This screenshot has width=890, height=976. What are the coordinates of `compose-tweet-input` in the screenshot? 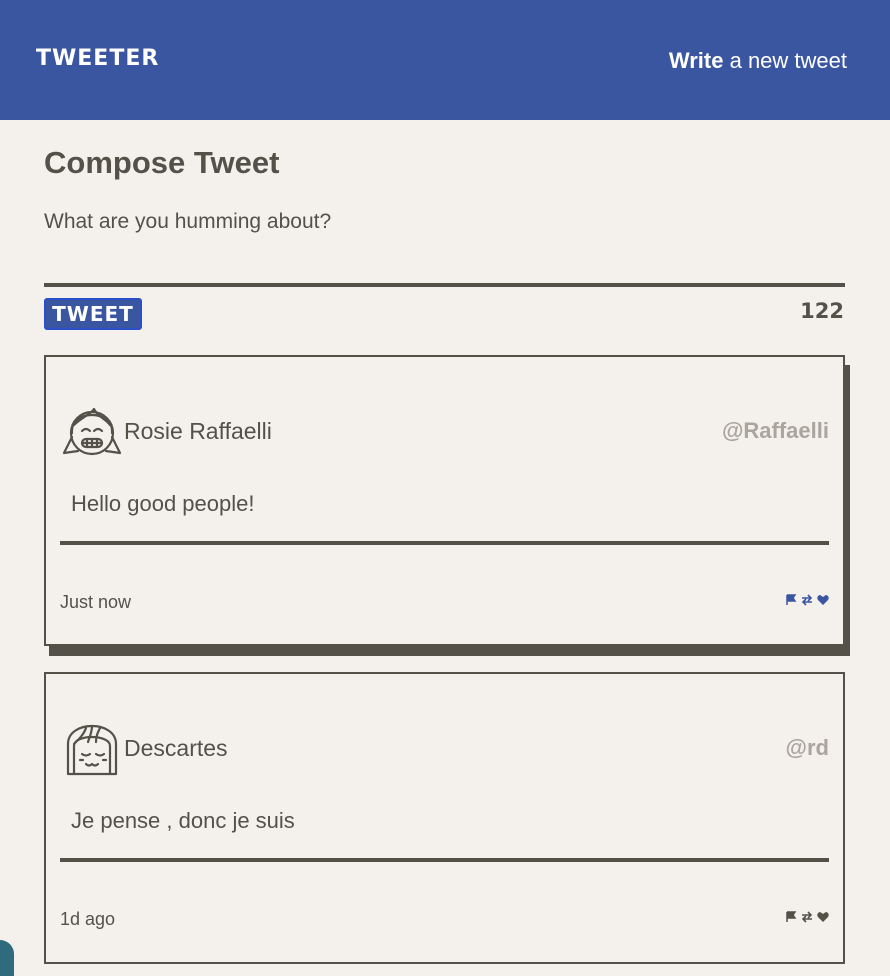 It's located at (444, 247).